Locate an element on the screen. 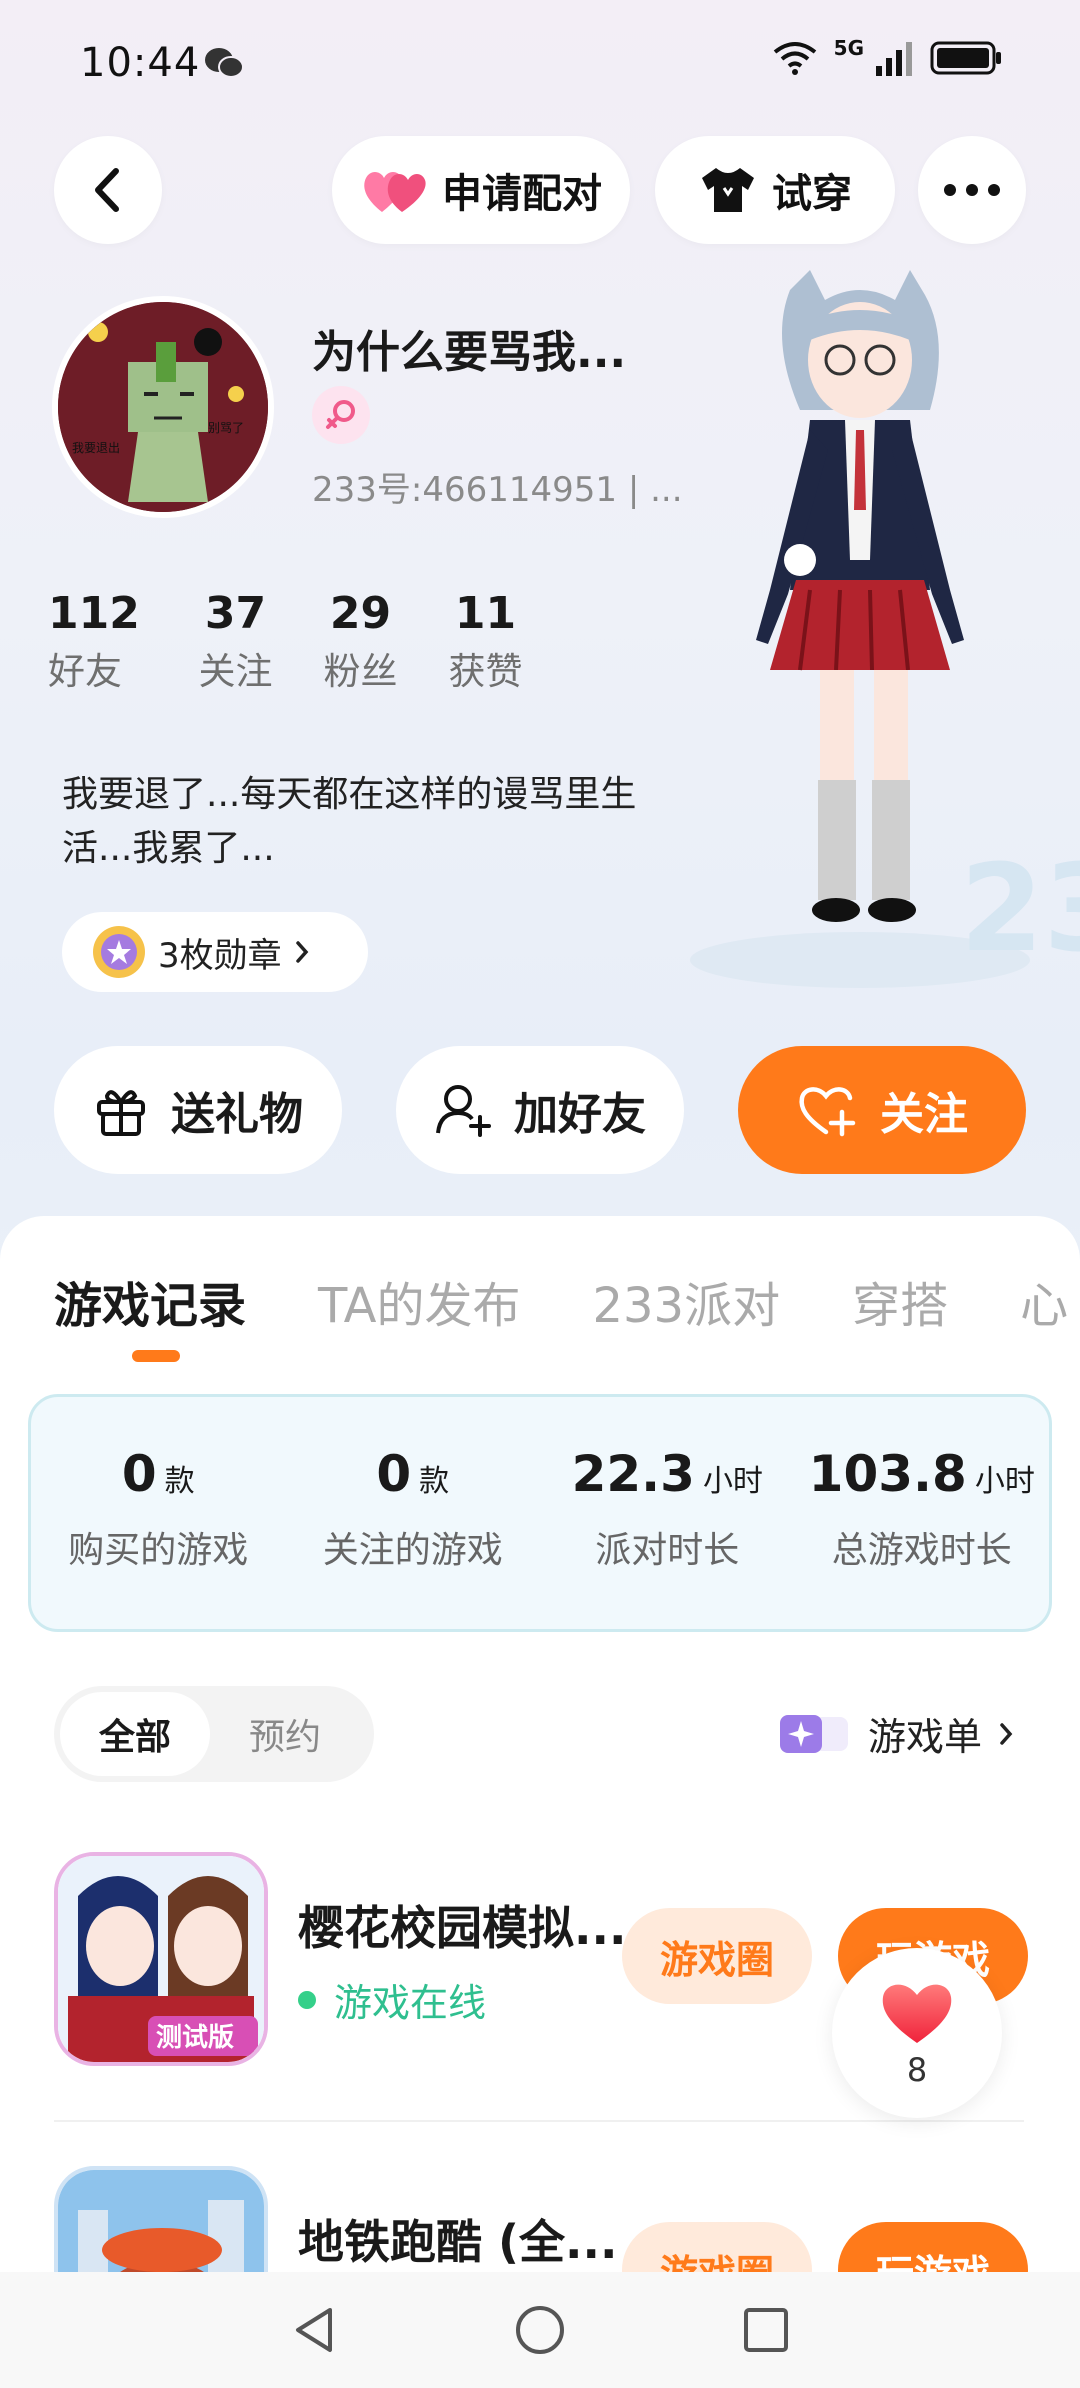 This screenshot has width=1080, height=2388. send-gift-label: 送礼物 is located at coordinates (237, 1114).